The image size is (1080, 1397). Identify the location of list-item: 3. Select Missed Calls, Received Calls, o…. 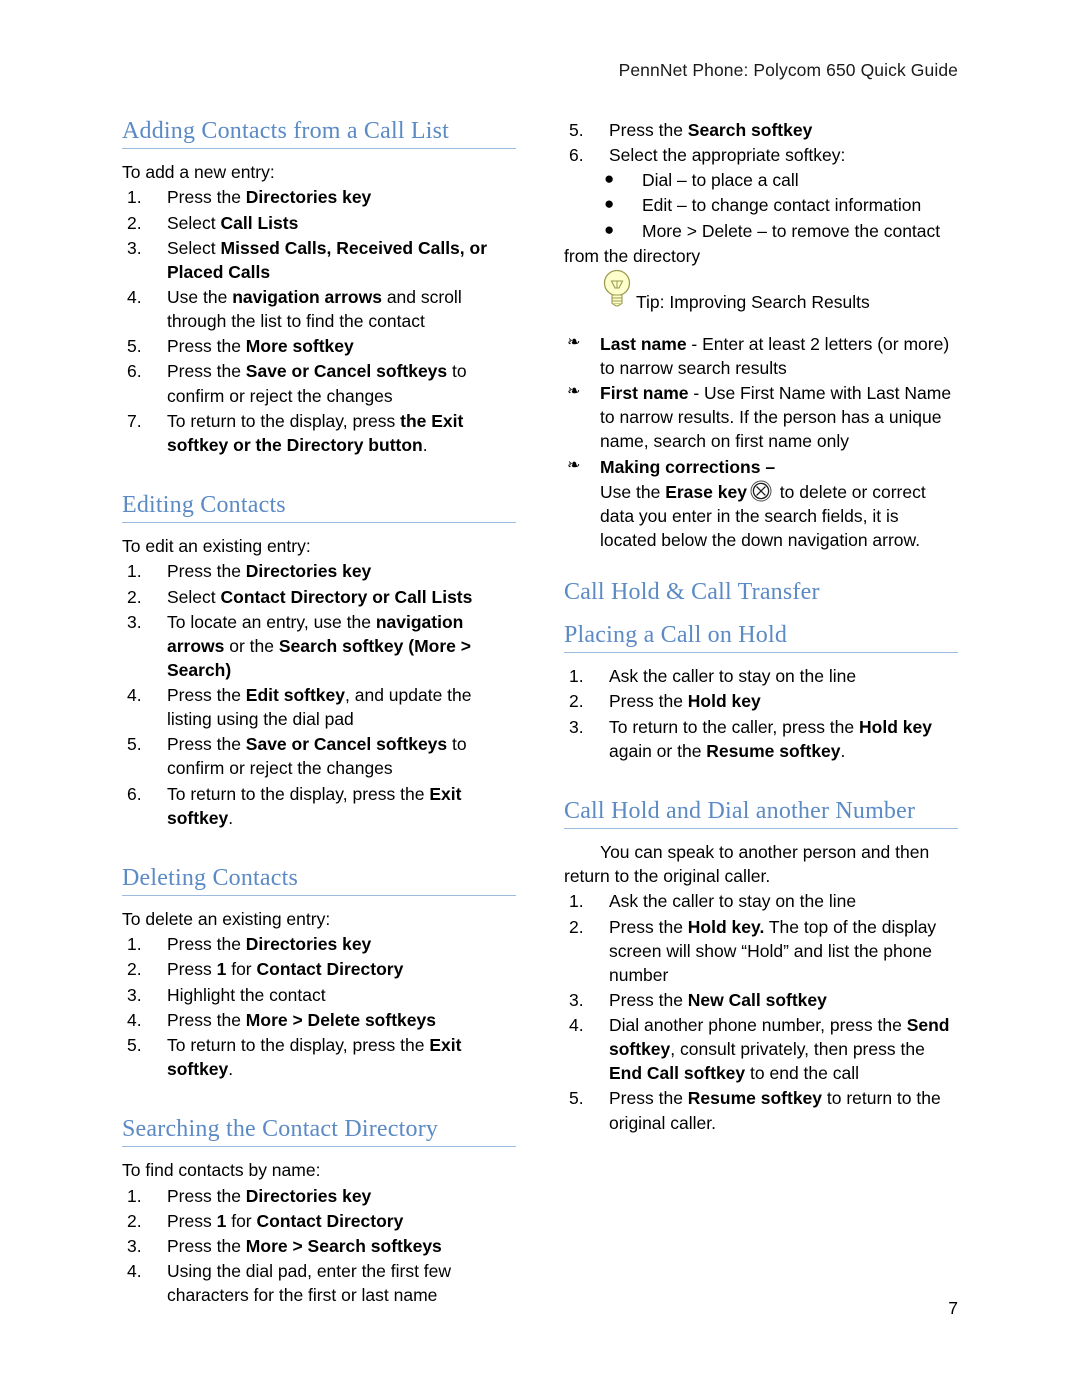
(319, 260).